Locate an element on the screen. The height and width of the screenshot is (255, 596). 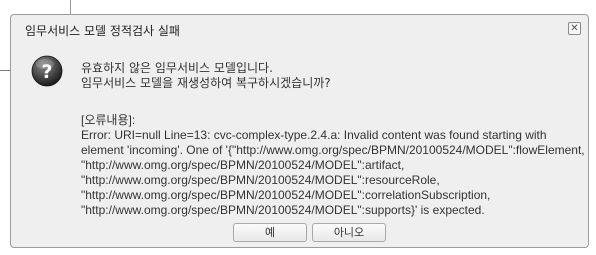
background-line is located at coordinates (5, 70).